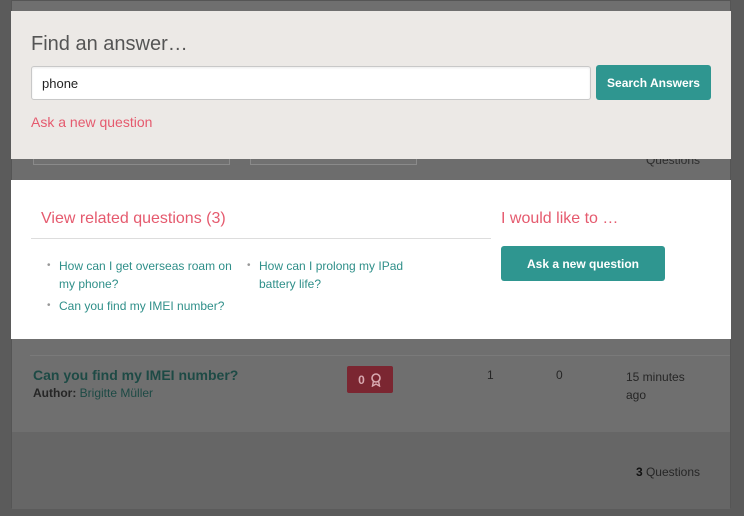  I want to click on related-question-link: How can I get overseas roam on my phone?, so click(145, 275).